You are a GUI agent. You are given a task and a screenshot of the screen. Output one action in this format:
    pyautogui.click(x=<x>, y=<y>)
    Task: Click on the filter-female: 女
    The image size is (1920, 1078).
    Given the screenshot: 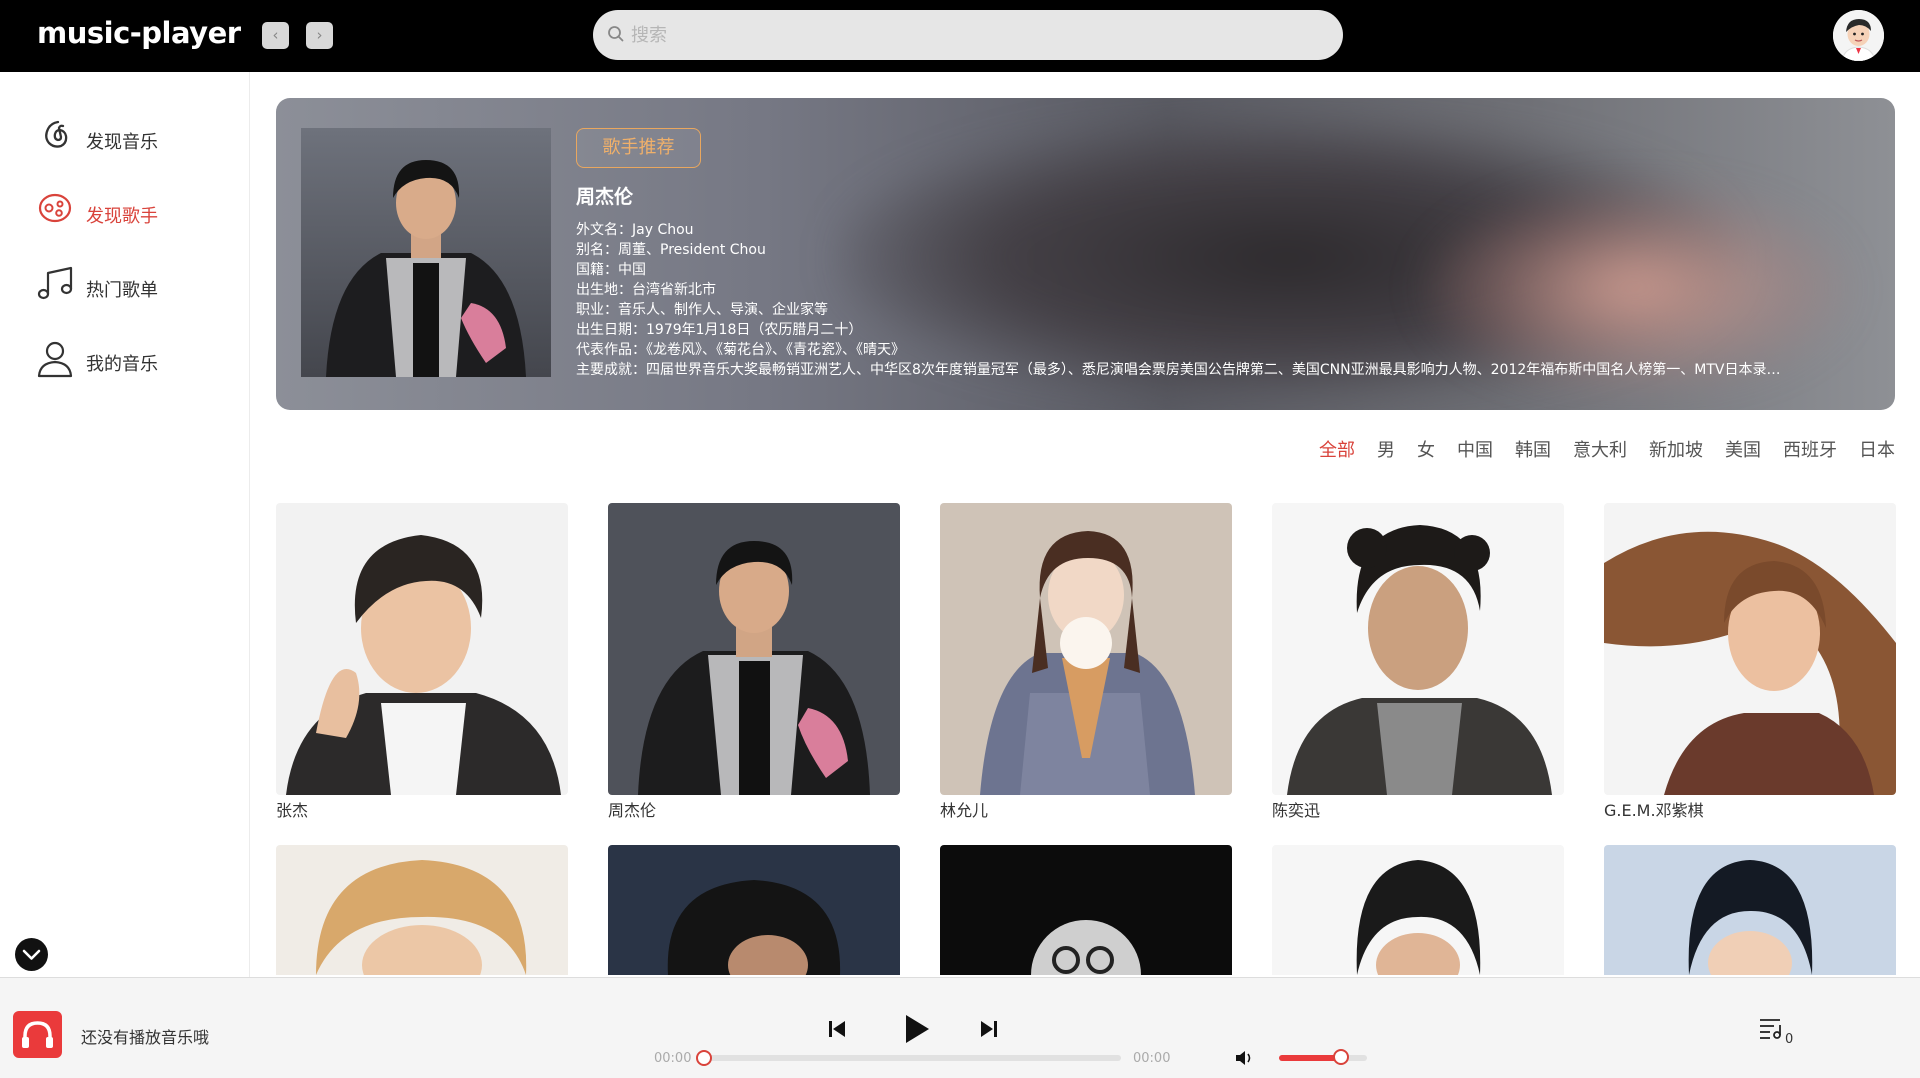 What is the action you would take?
    pyautogui.click(x=1426, y=449)
    